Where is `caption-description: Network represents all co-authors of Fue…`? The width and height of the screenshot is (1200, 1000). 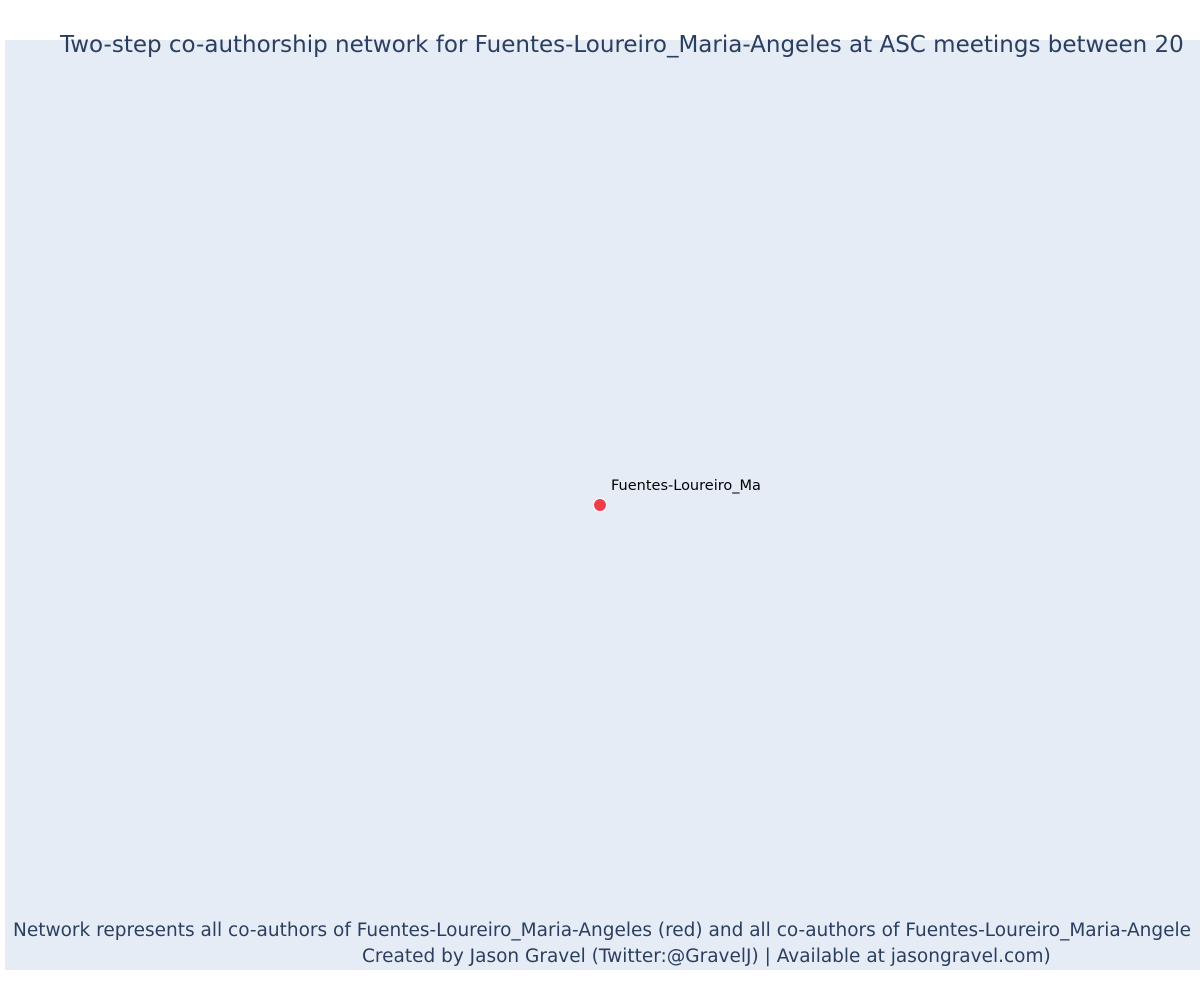 caption-description: Network represents all co-authors of Fue… is located at coordinates (602, 930).